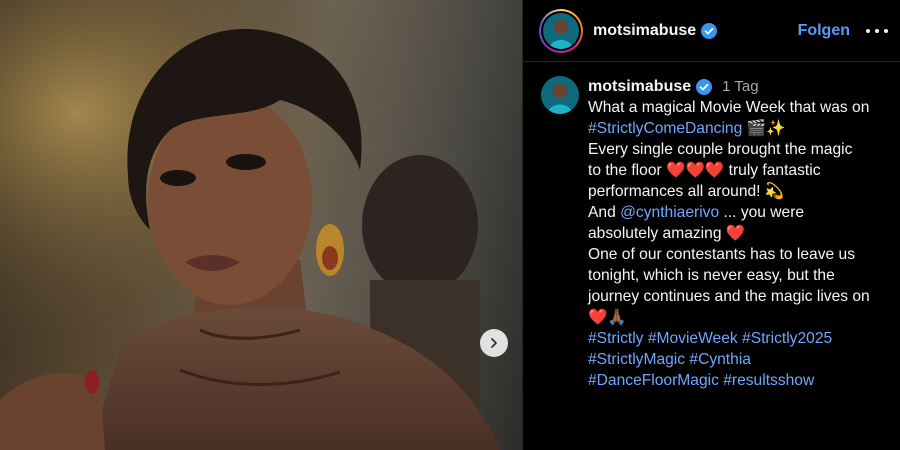  Describe the element at coordinates (711, 275) in the screenshot. I see `caption-line: tonight, which is never easy, but the` at that location.